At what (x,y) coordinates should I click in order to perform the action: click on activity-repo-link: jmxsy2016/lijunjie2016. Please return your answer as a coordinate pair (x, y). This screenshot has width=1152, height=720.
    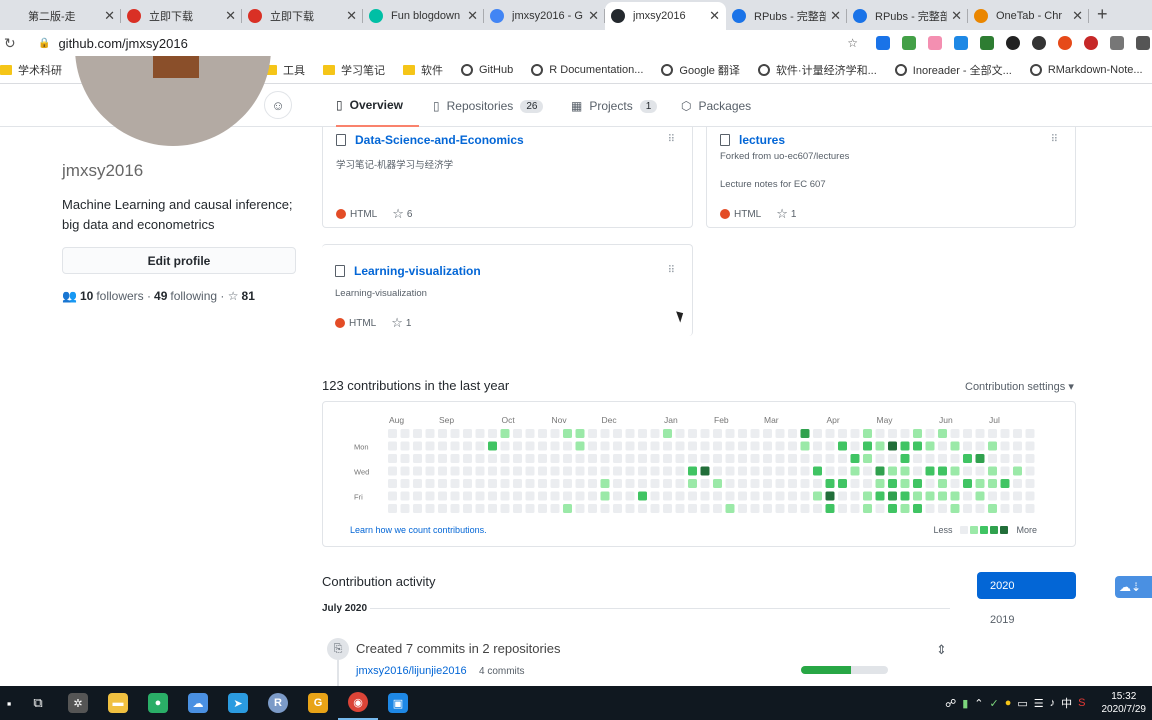
    Looking at the image, I should click on (411, 671).